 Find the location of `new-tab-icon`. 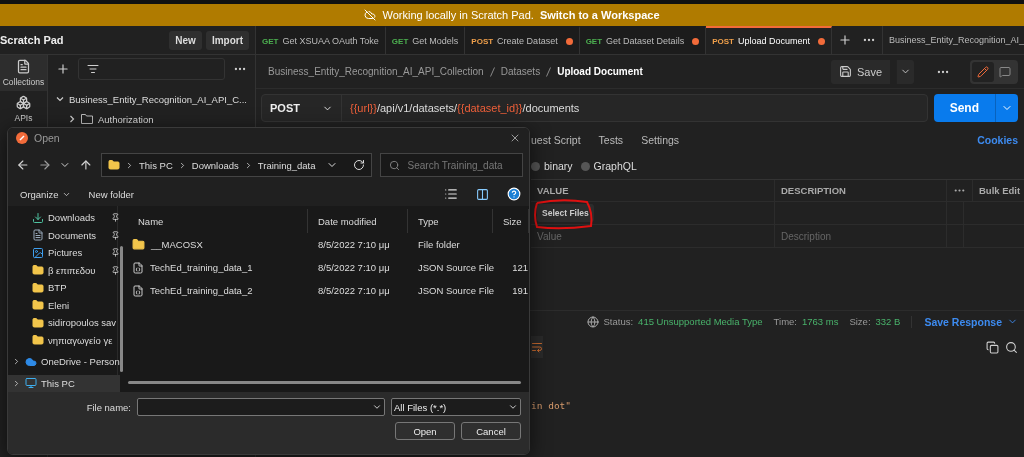

new-tab-icon is located at coordinates (844, 40).